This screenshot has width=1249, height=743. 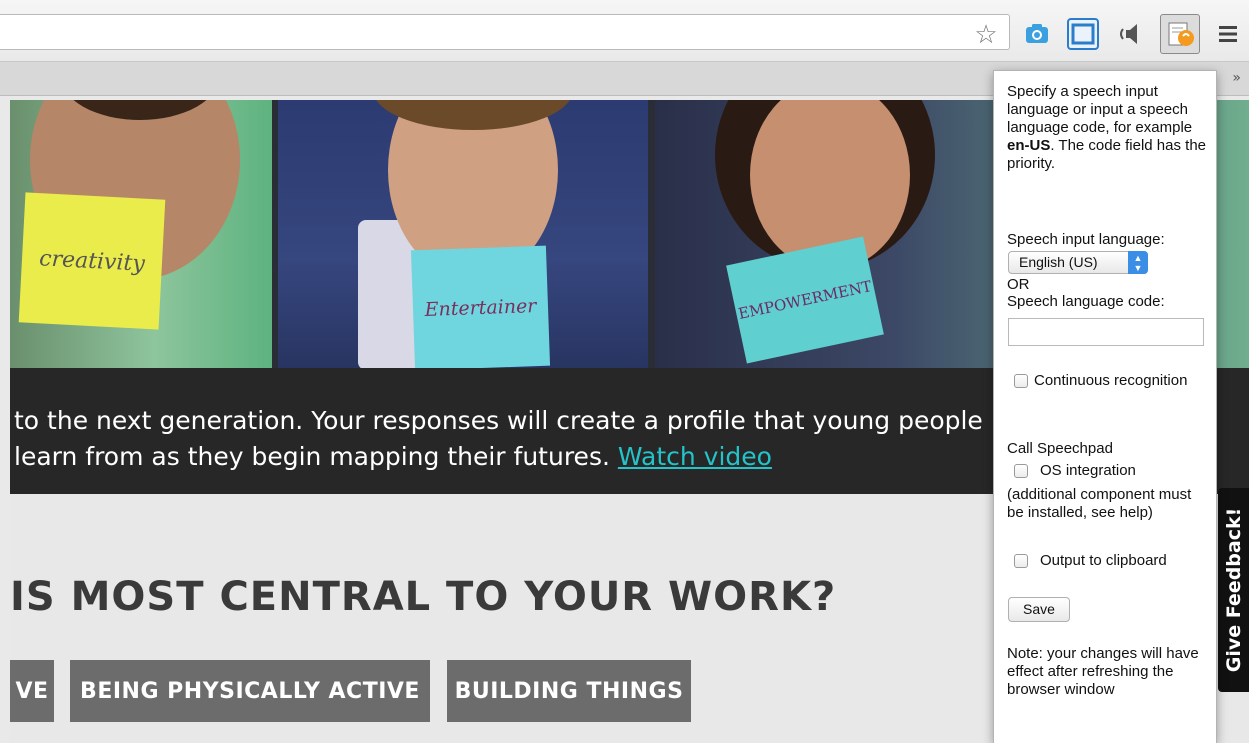 I want to click on screen-capture-icon, so click(x=1083, y=34).